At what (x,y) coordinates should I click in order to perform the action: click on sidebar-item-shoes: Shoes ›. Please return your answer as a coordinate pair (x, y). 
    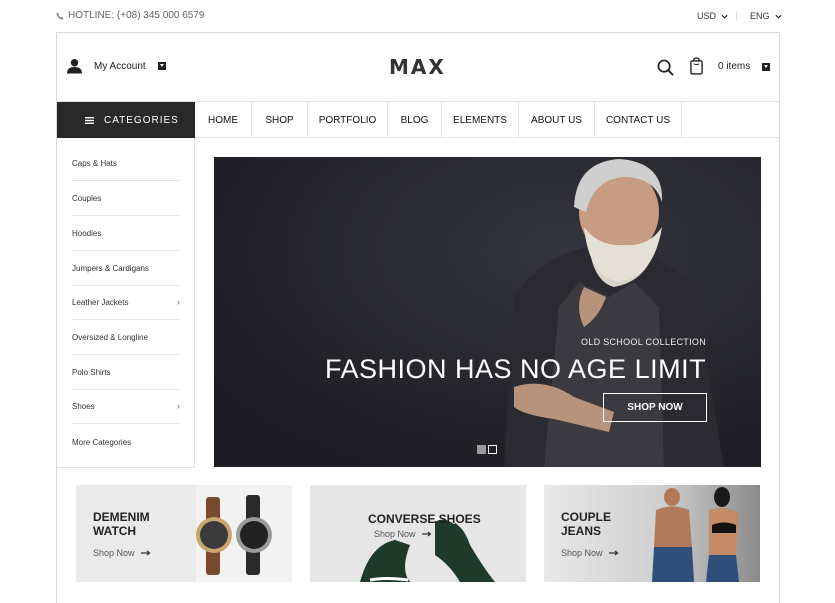
    Looking at the image, I should click on (126, 406).